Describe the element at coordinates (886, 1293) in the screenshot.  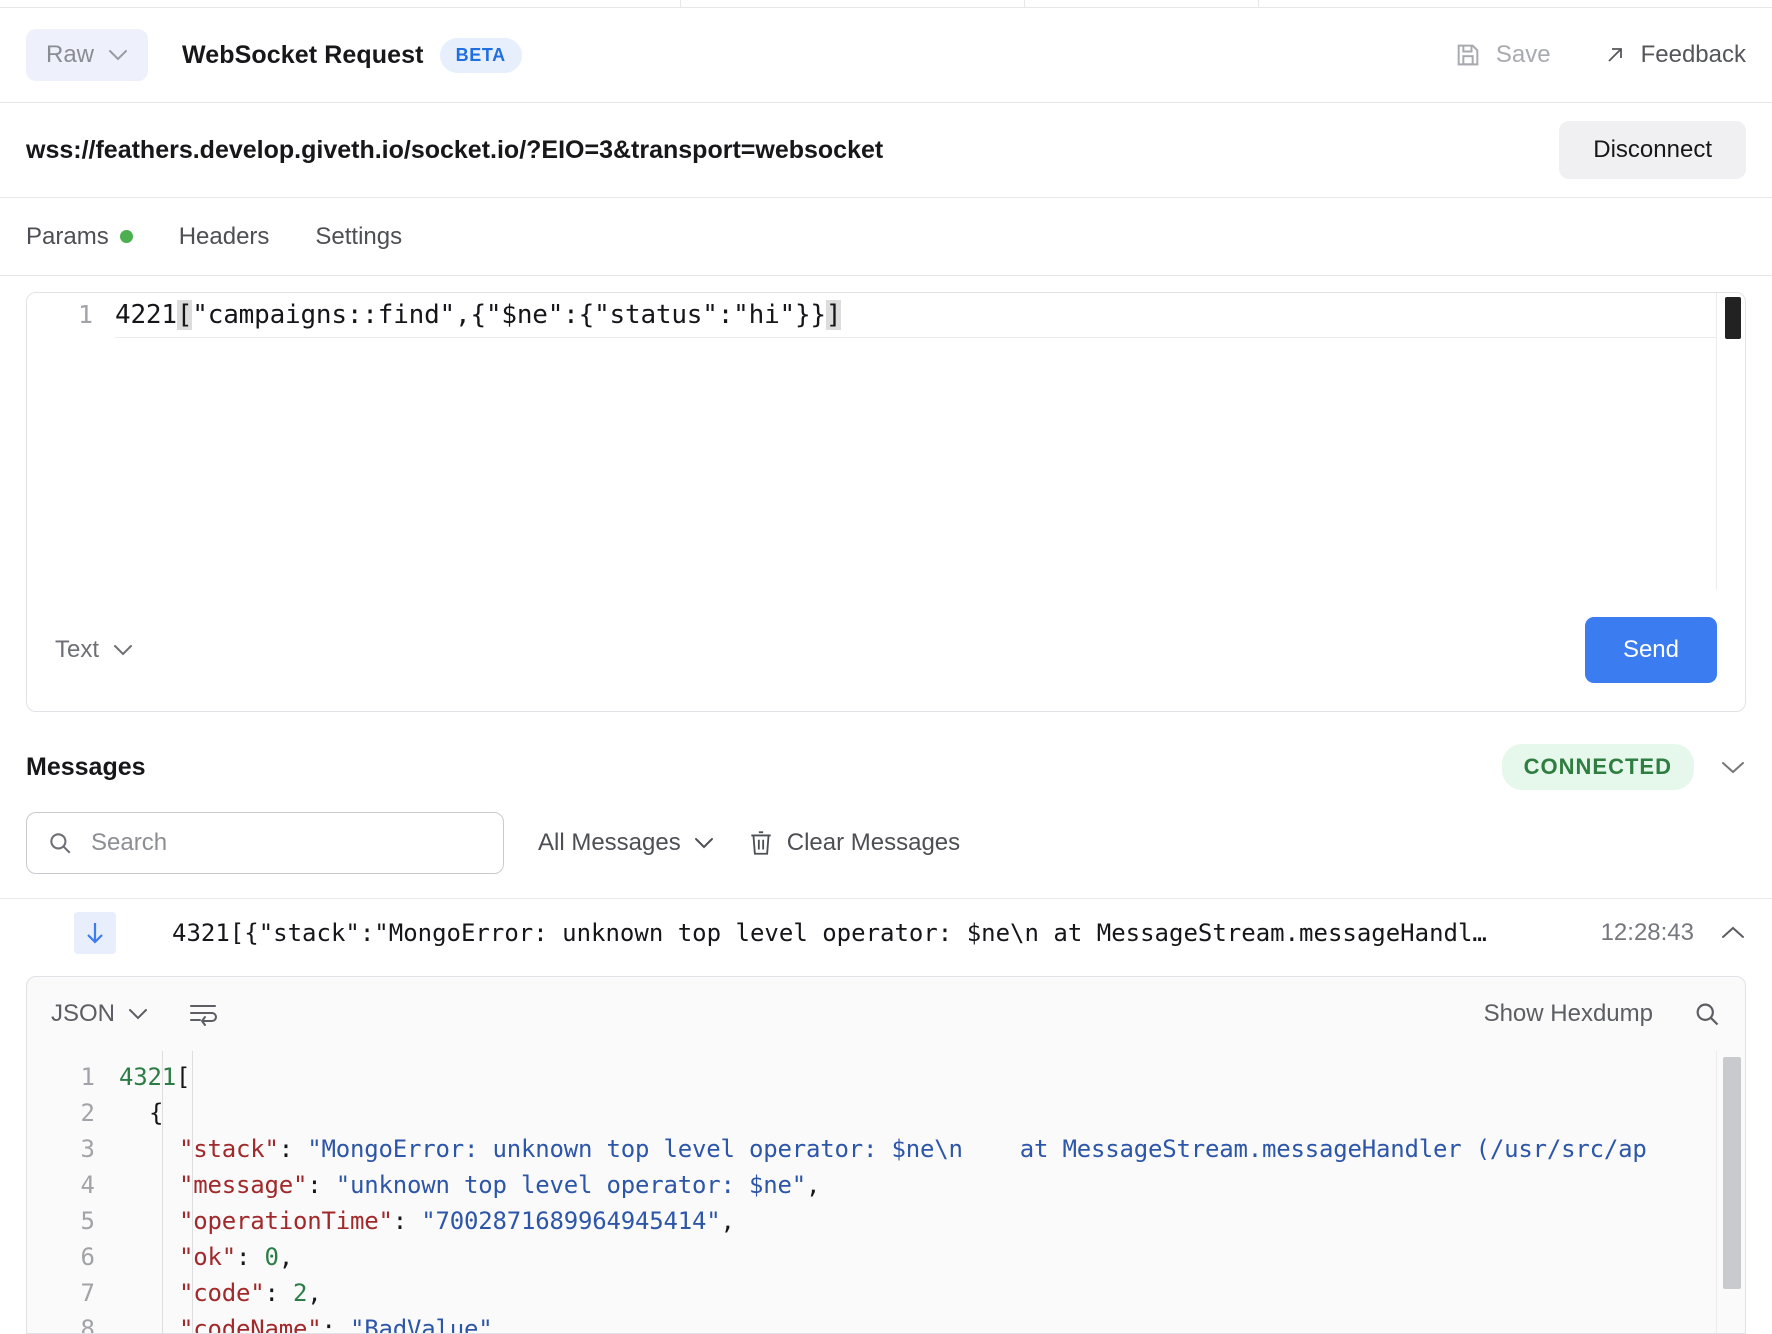
I see `json-line: 7 "code": 2,` at that location.